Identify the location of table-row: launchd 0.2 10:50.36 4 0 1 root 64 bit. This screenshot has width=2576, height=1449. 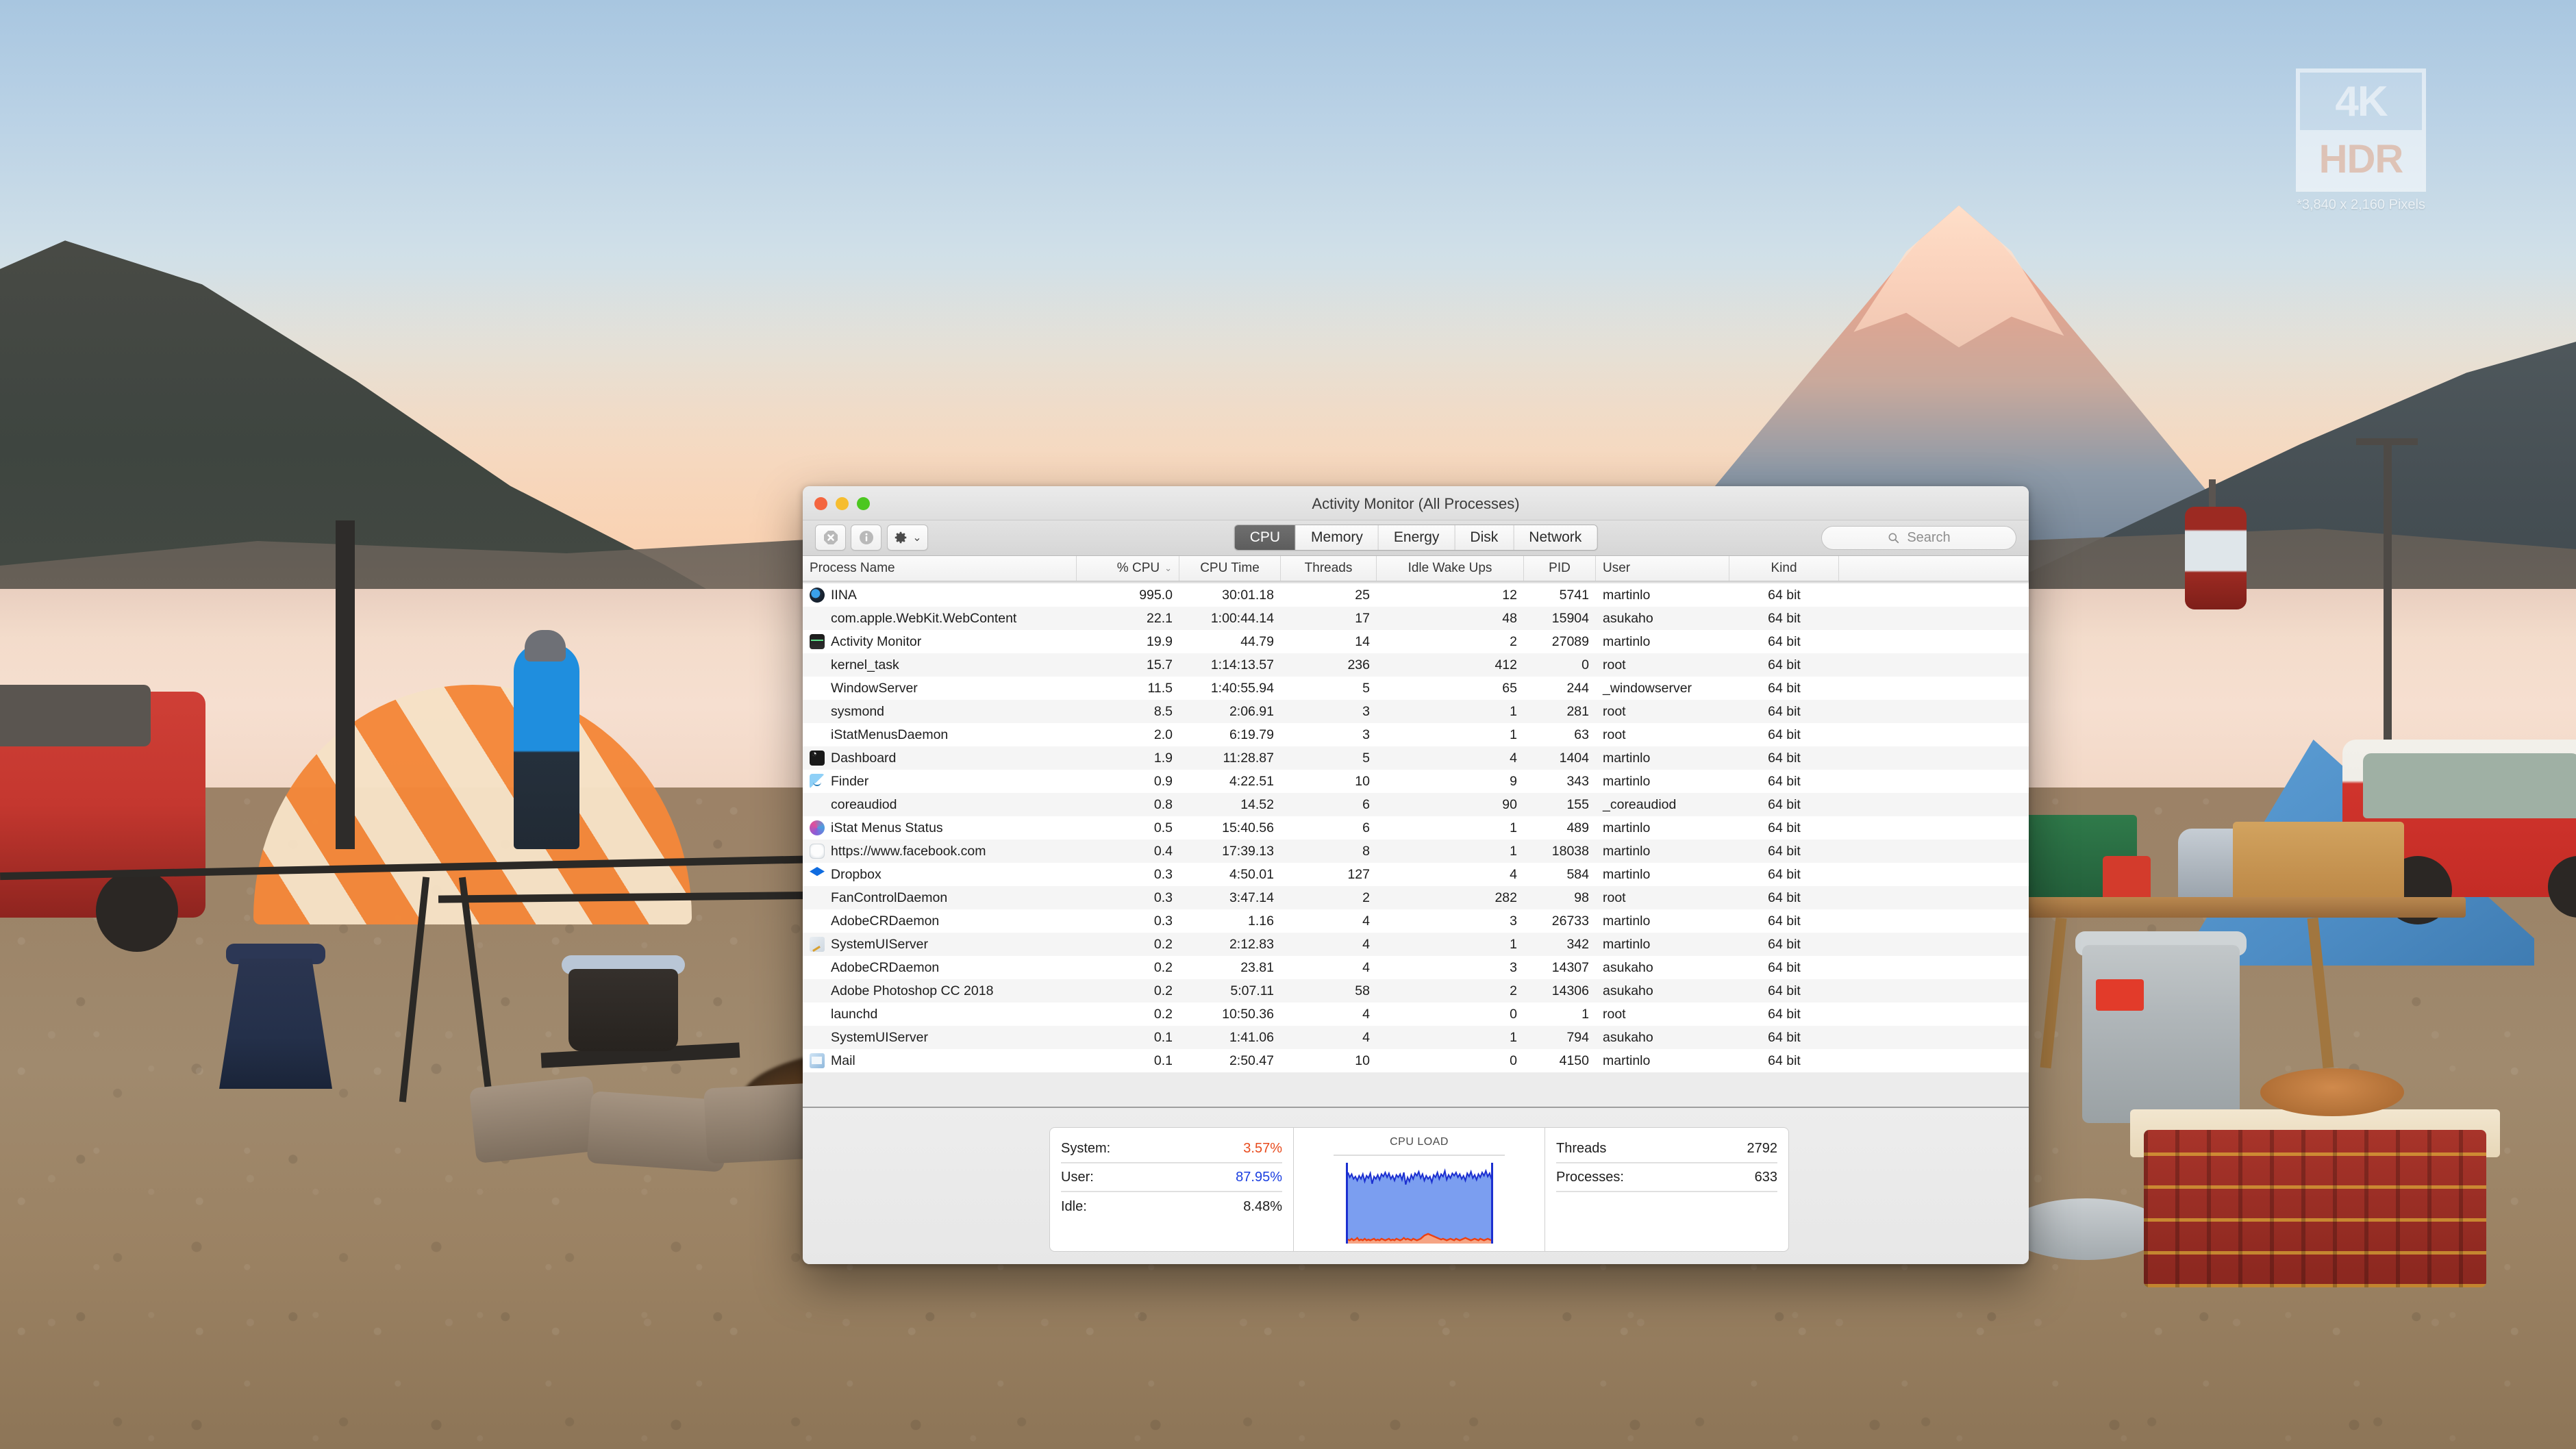
(1416, 1014).